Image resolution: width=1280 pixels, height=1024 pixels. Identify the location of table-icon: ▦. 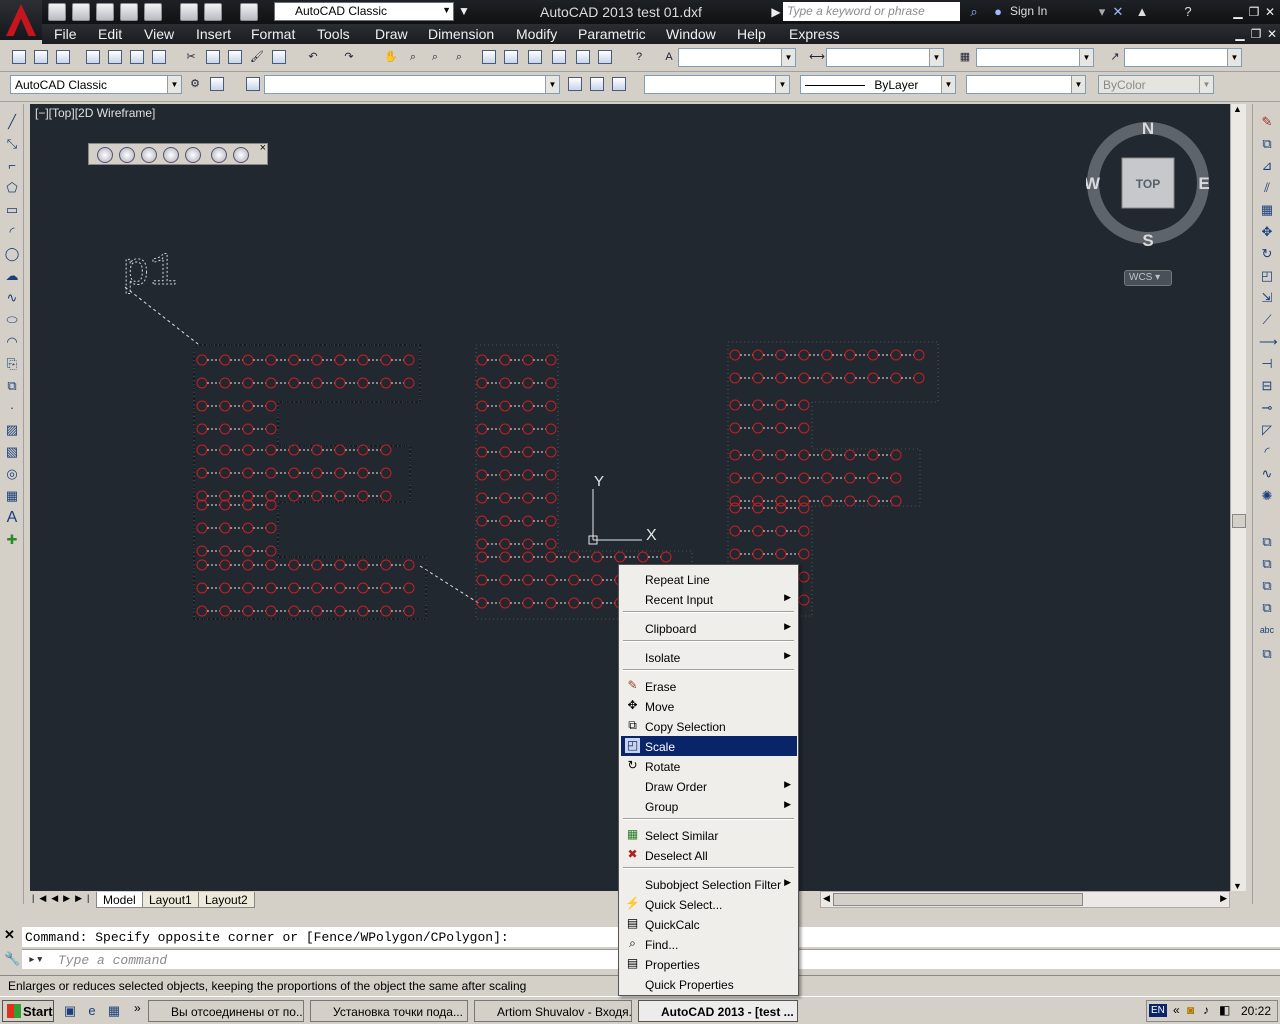
(12, 496).